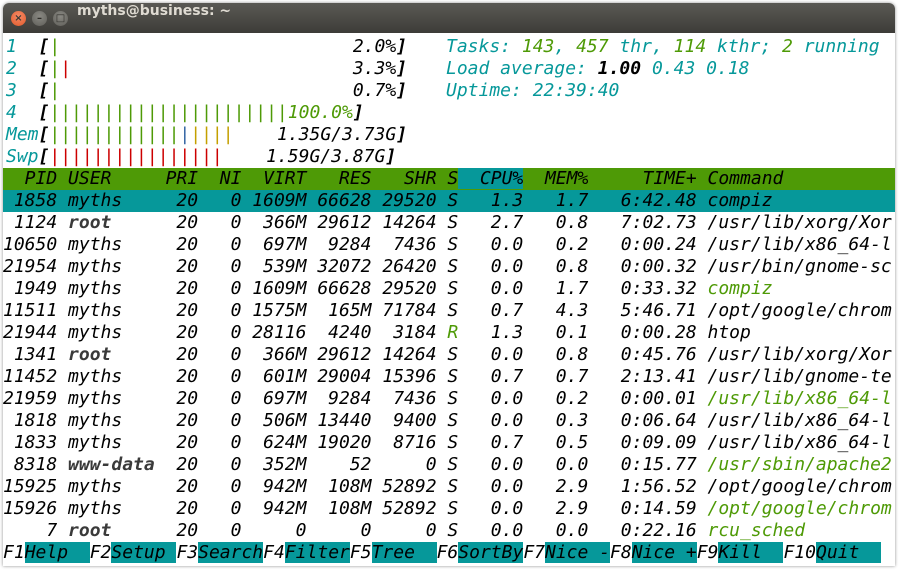 This screenshot has height=572, width=906. What do you see at coordinates (274, 200) in the screenshot?
I see `cell-virt: 1609M` at bounding box center [274, 200].